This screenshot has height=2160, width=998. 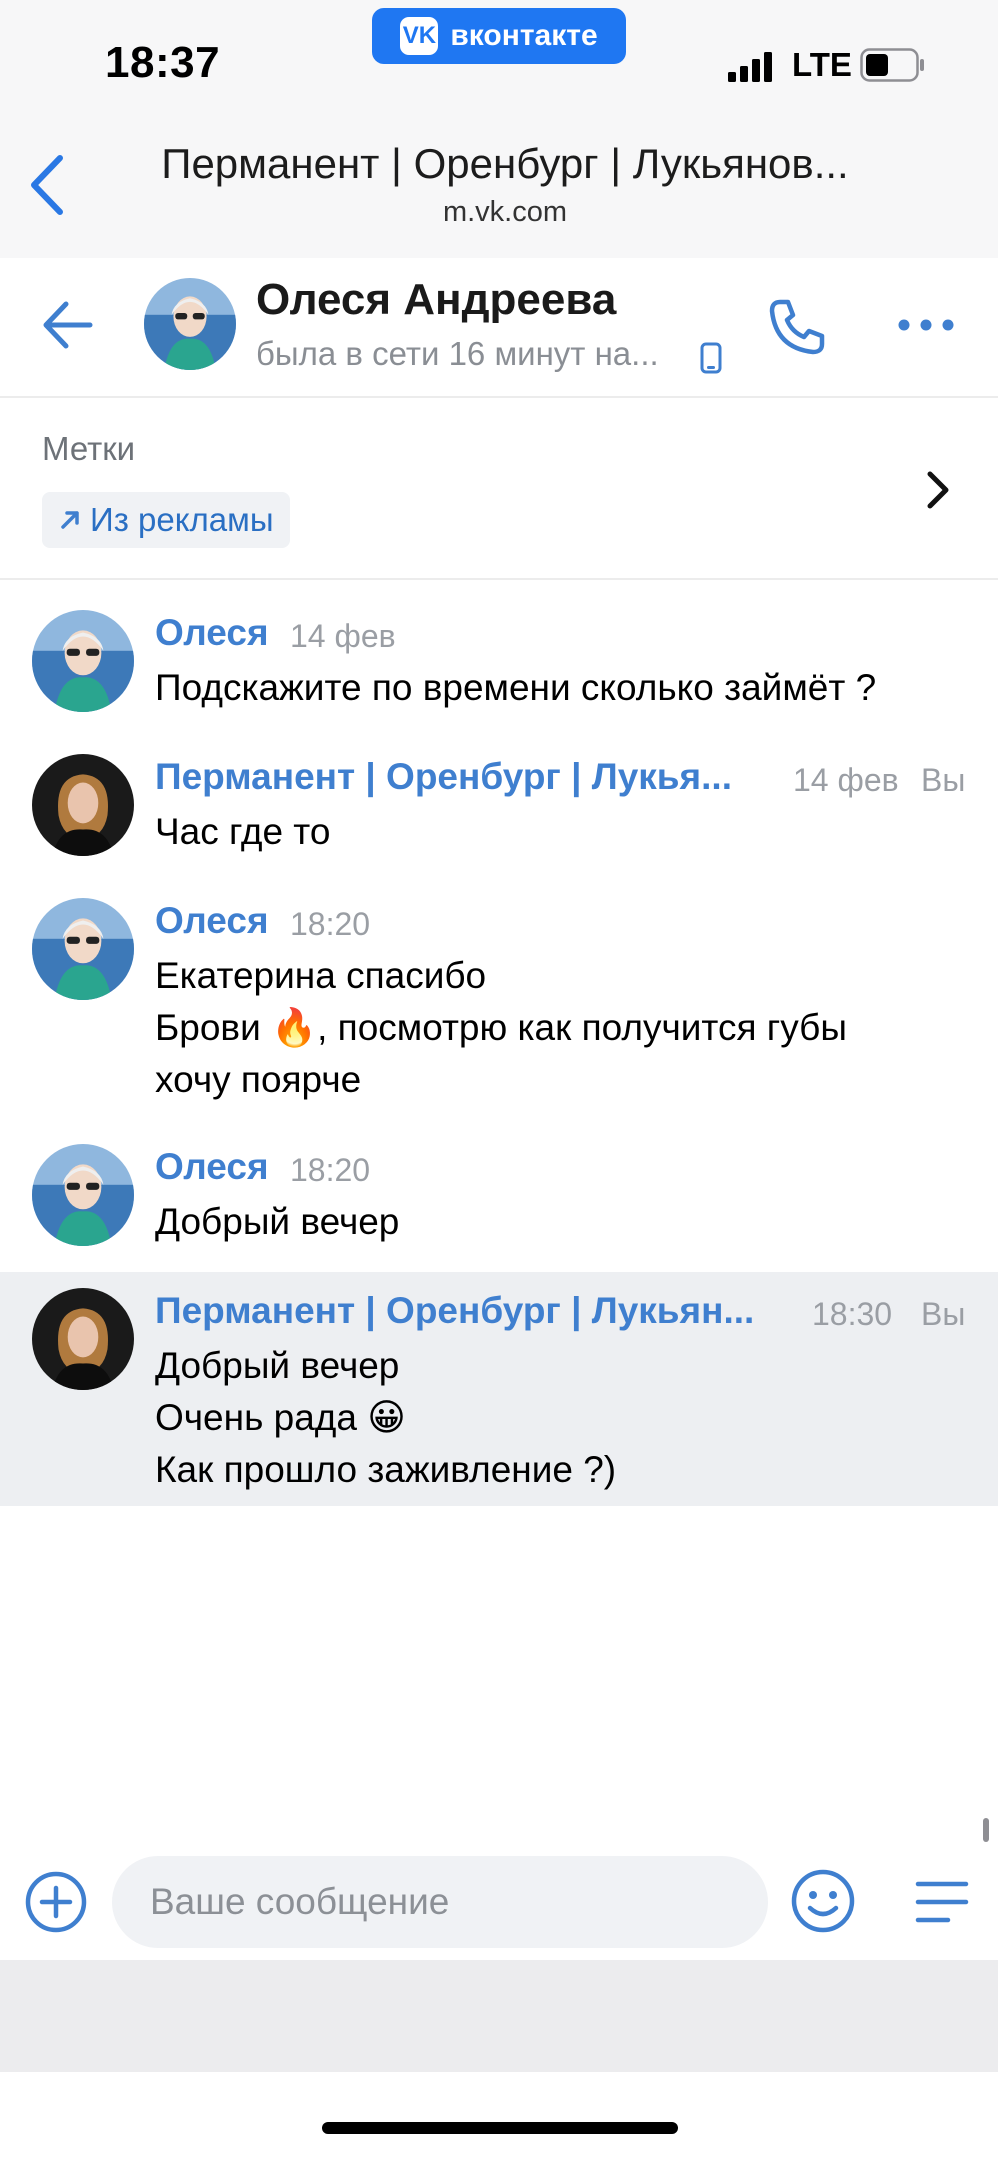 What do you see at coordinates (163, 62) in the screenshot?
I see `status-time: 18:37` at bounding box center [163, 62].